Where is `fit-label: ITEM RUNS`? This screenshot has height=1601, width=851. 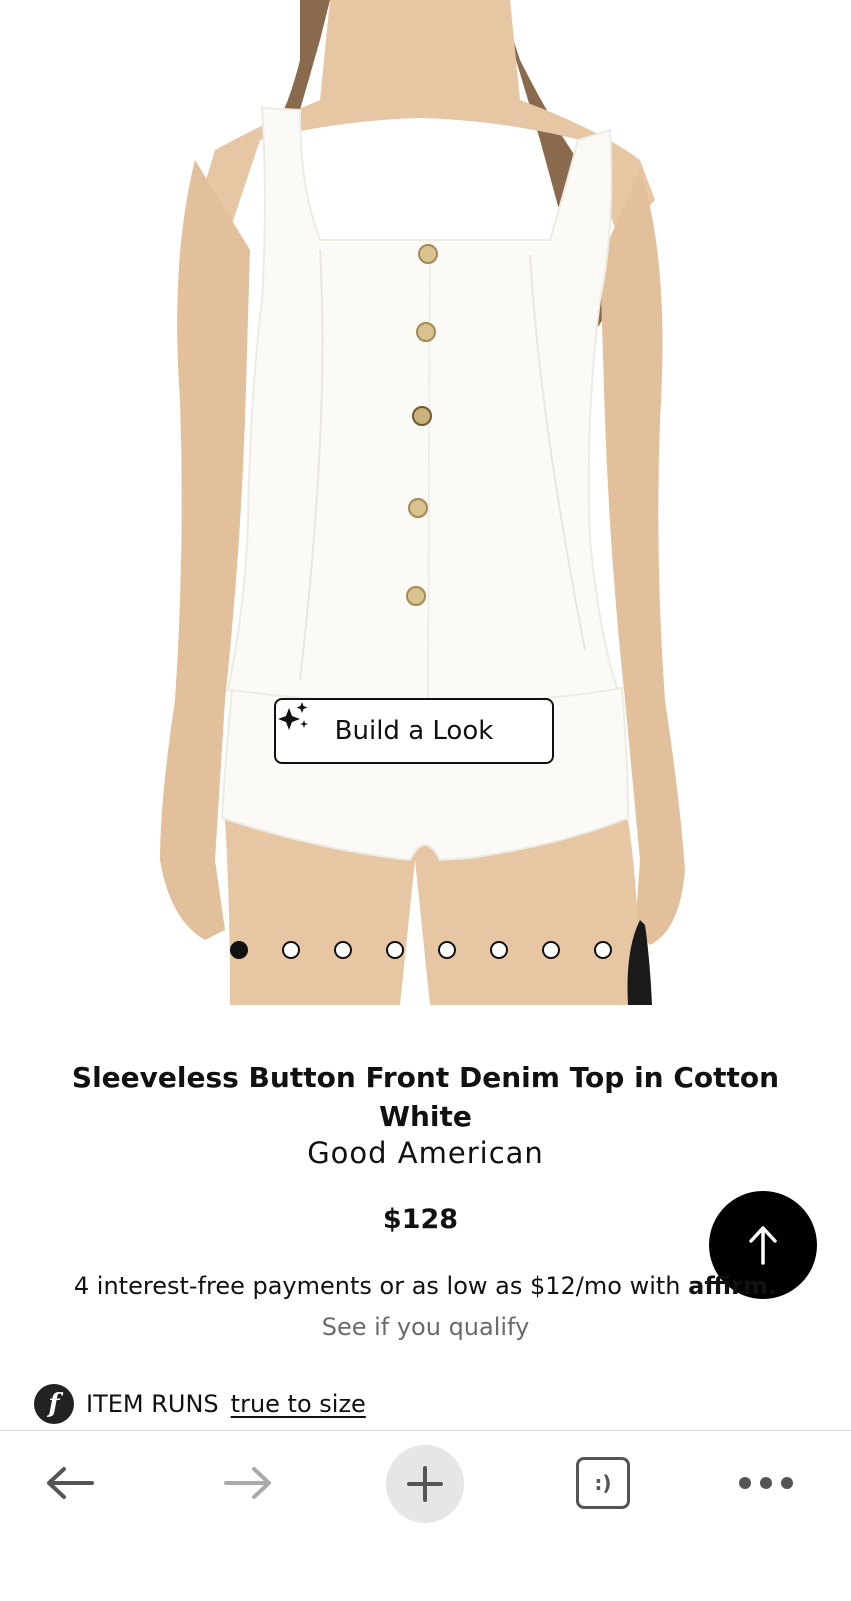
fit-label: ITEM RUNS is located at coordinates (152, 1404).